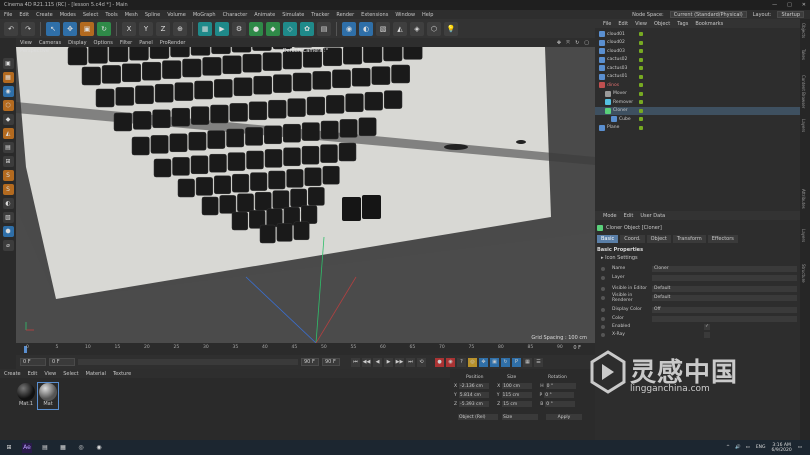  I want to click on menu-item-render: Render, so click(345, 15).